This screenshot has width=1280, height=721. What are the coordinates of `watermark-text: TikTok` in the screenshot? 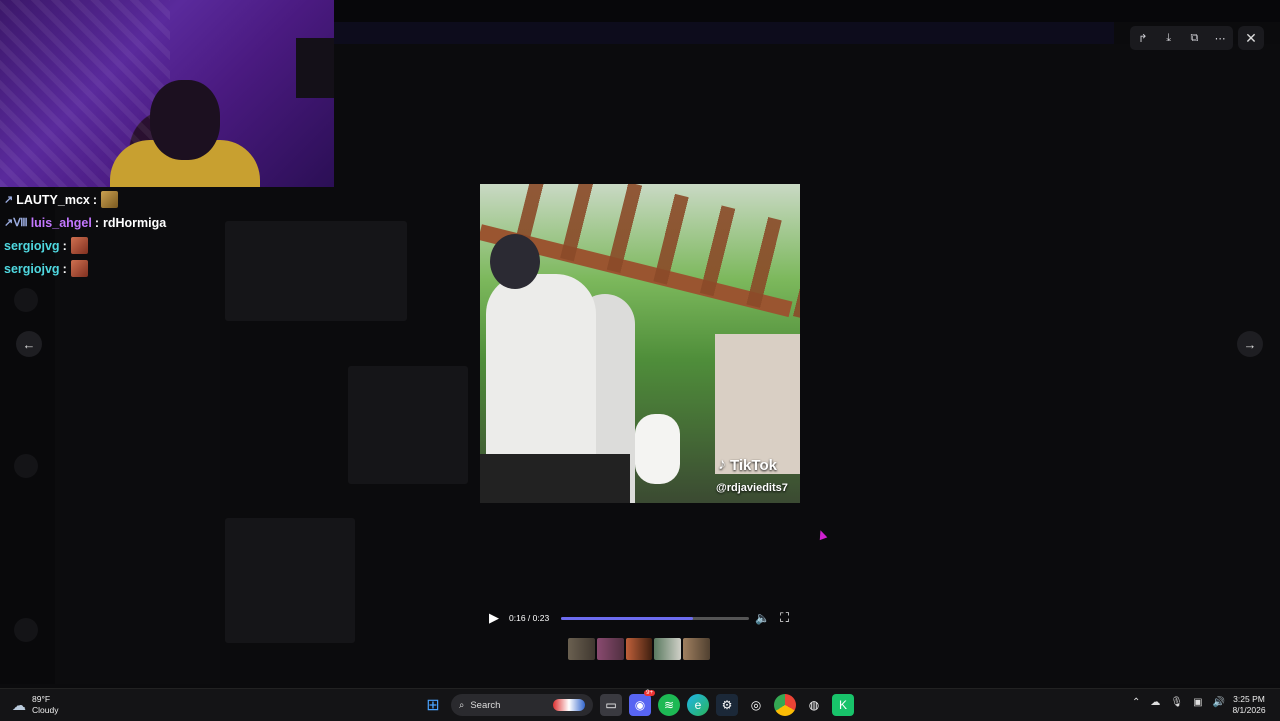 It's located at (753, 465).